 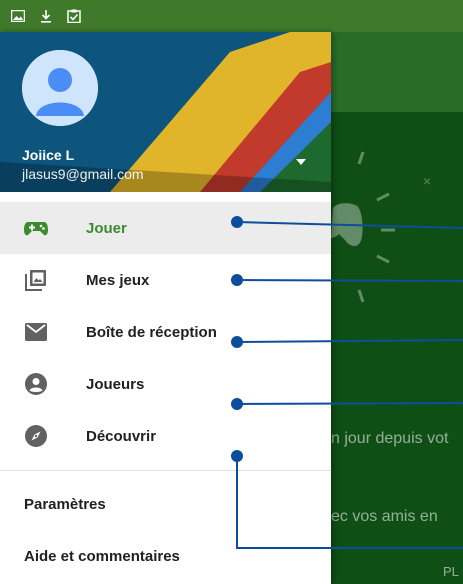 I want to click on menu-label-decouvrir: Découvrir, so click(x=121, y=436).